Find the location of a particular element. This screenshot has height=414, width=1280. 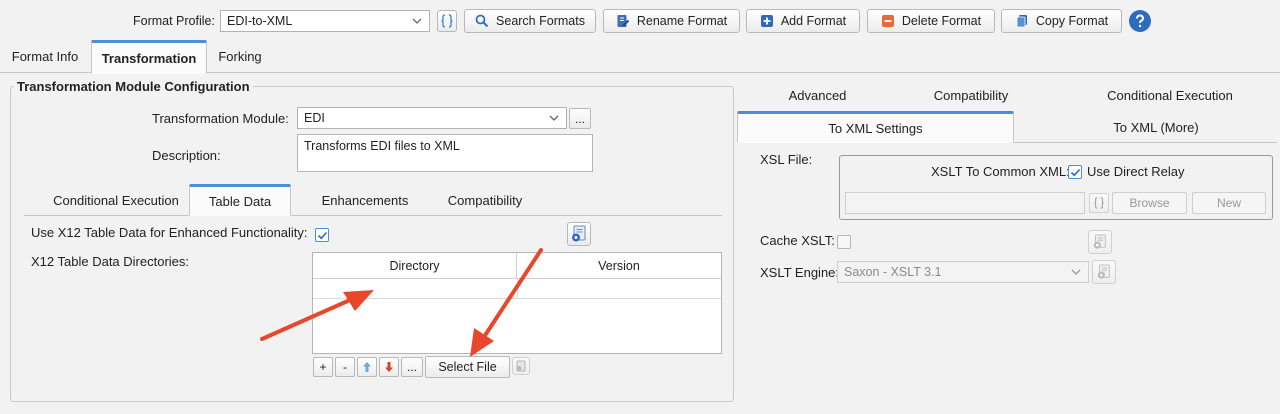

right-tab-compatibility-label: Compatibility is located at coordinates (971, 95).